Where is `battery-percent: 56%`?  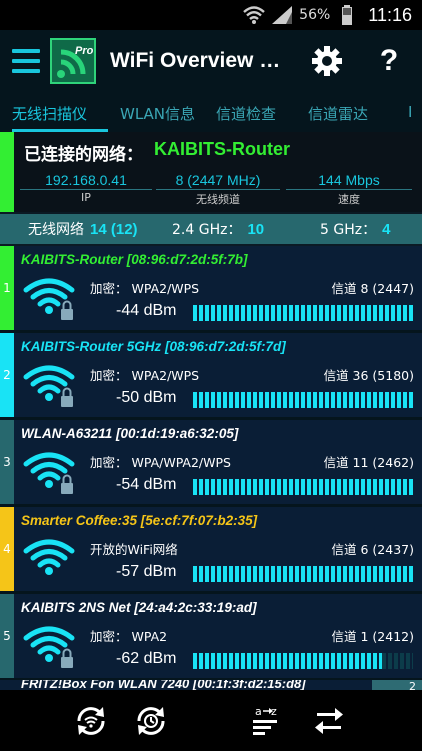 battery-percent: 56% is located at coordinates (315, 15).